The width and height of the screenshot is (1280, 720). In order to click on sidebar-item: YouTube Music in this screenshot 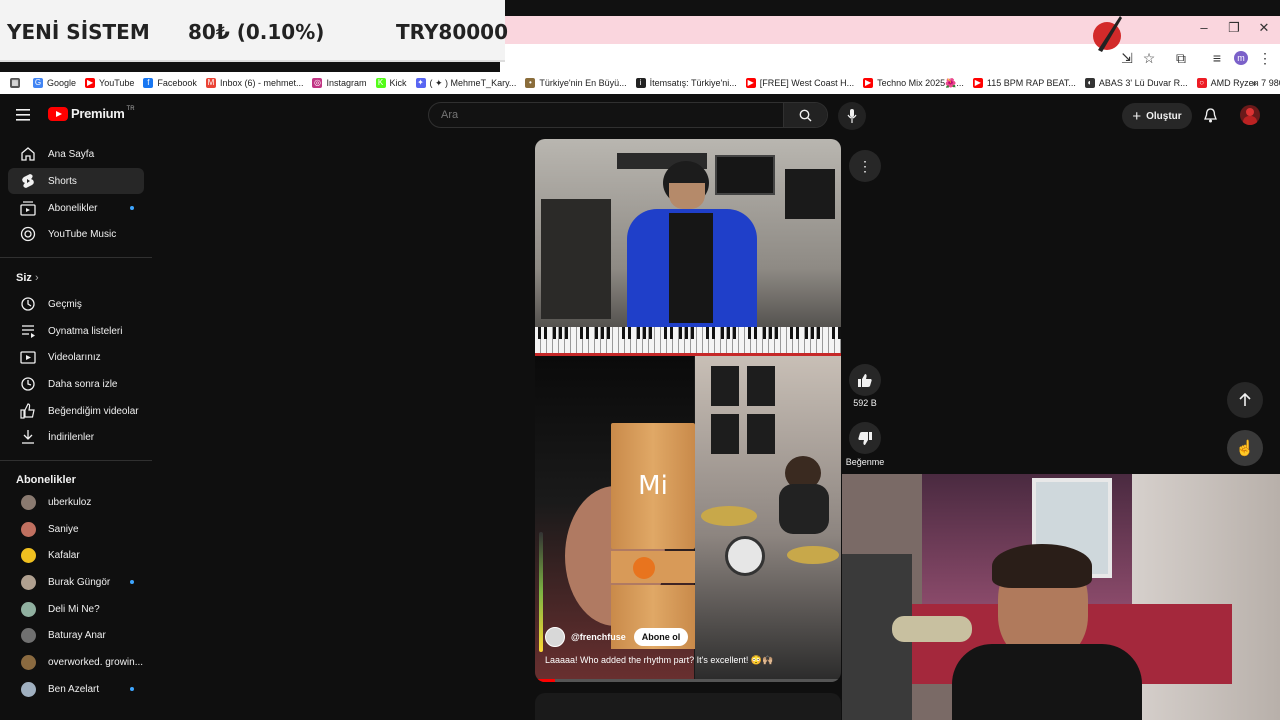, I will do `click(76, 234)`.